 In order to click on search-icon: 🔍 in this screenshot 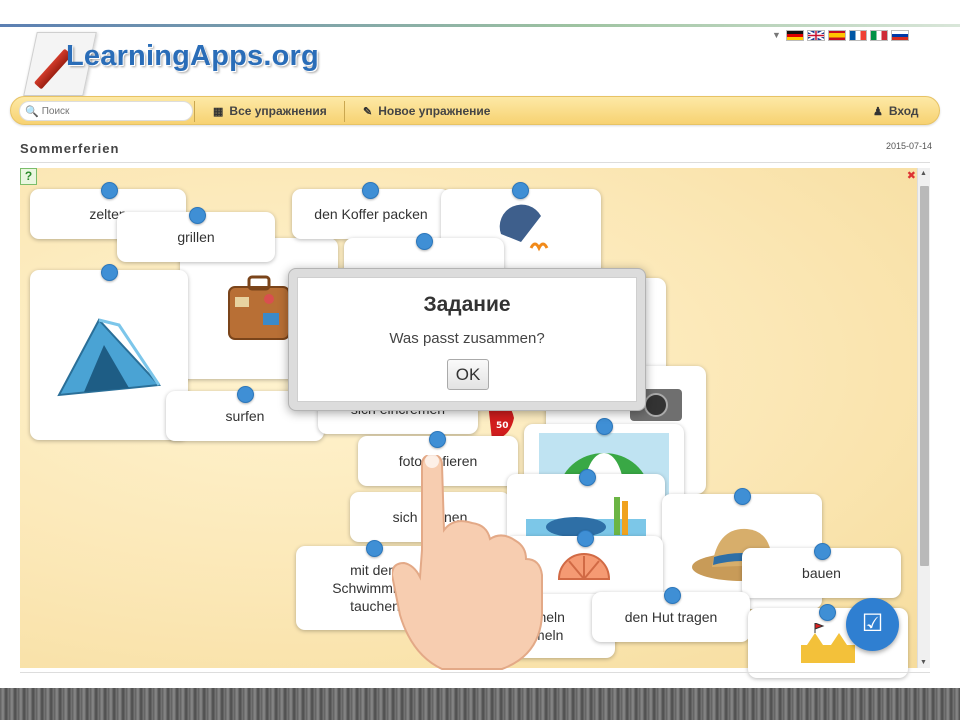, I will do `click(32, 111)`.